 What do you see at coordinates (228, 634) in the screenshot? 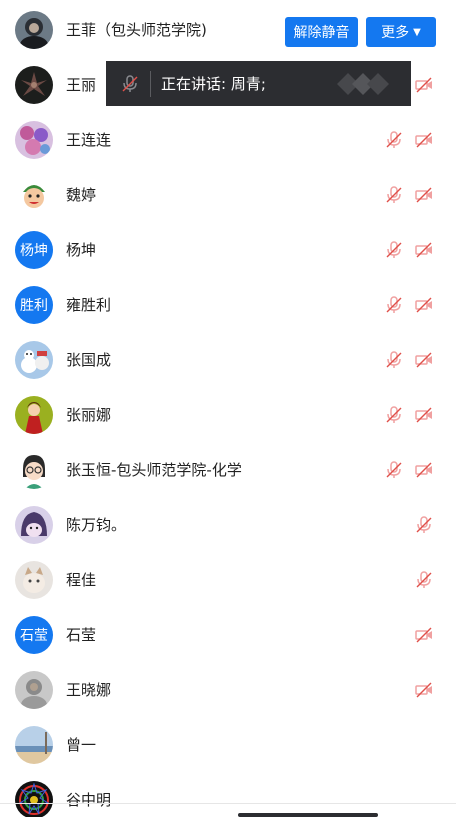
I see `participant-row: 石莹 石莹` at bounding box center [228, 634].